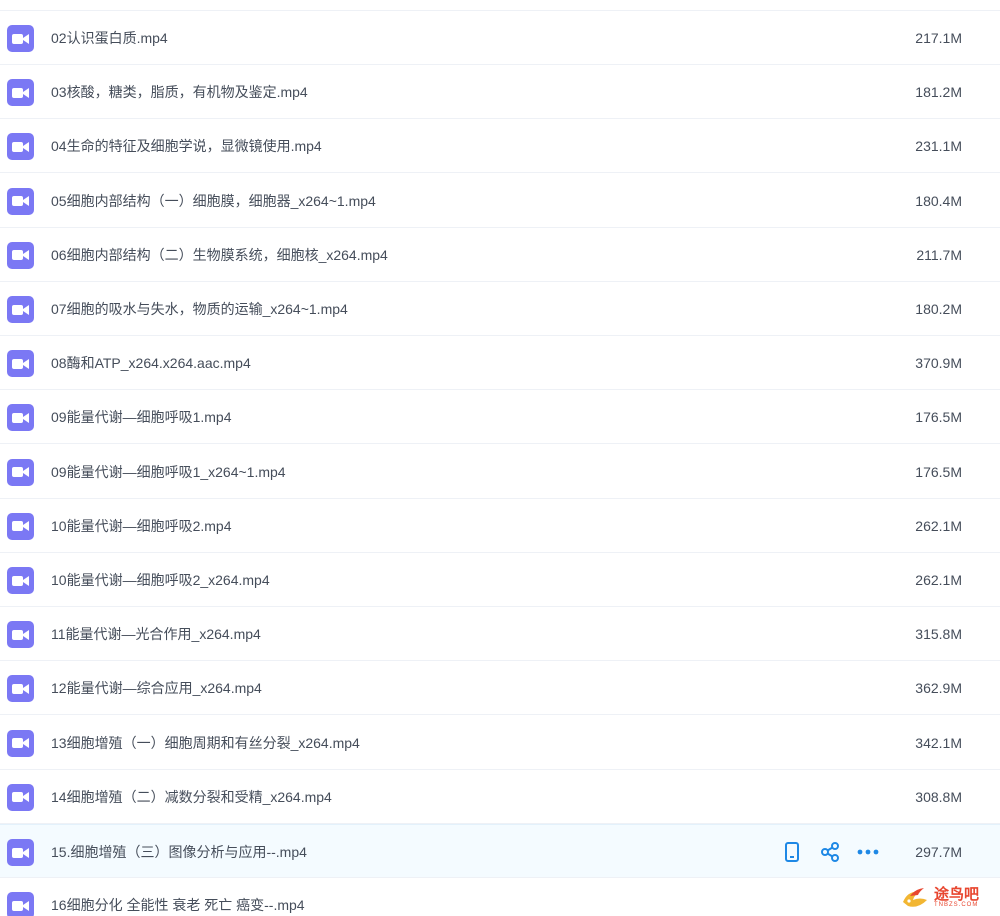 The width and height of the screenshot is (1000, 916). What do you see at coordinates (178, 897) in the screenshot?
I see `file-name: 16细胞分化 全能性 衰老 死亡 癌变--.mp4` at bounding box center [178, 897].